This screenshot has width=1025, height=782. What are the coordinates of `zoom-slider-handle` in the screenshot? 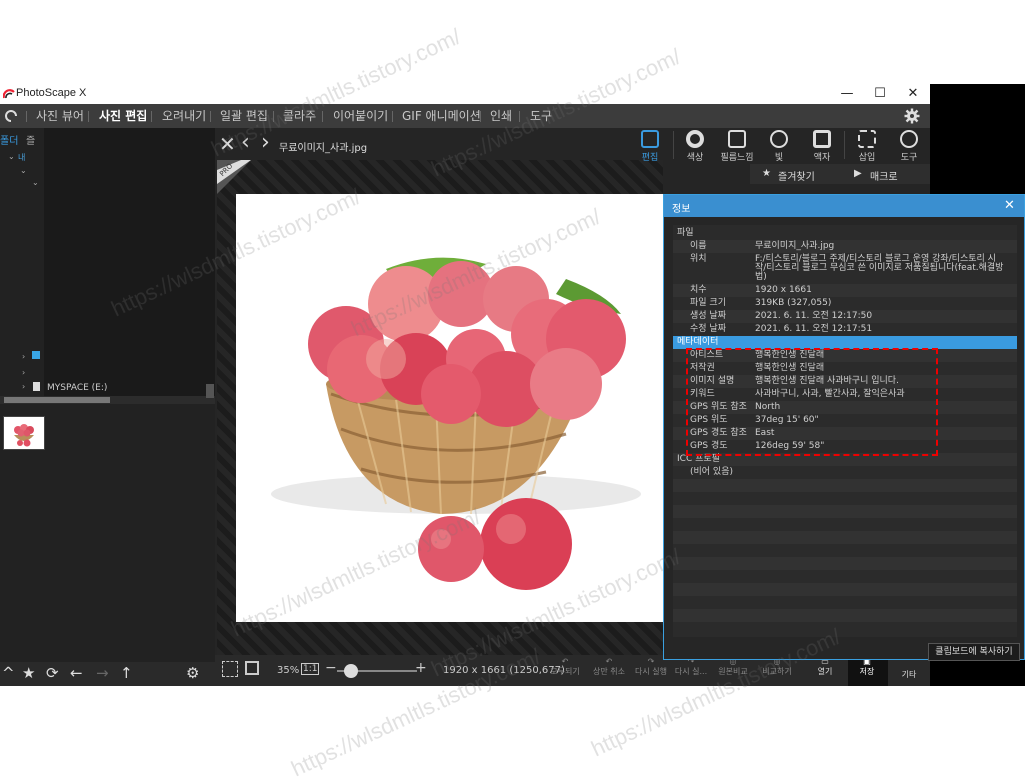 It's located at (351, 671).